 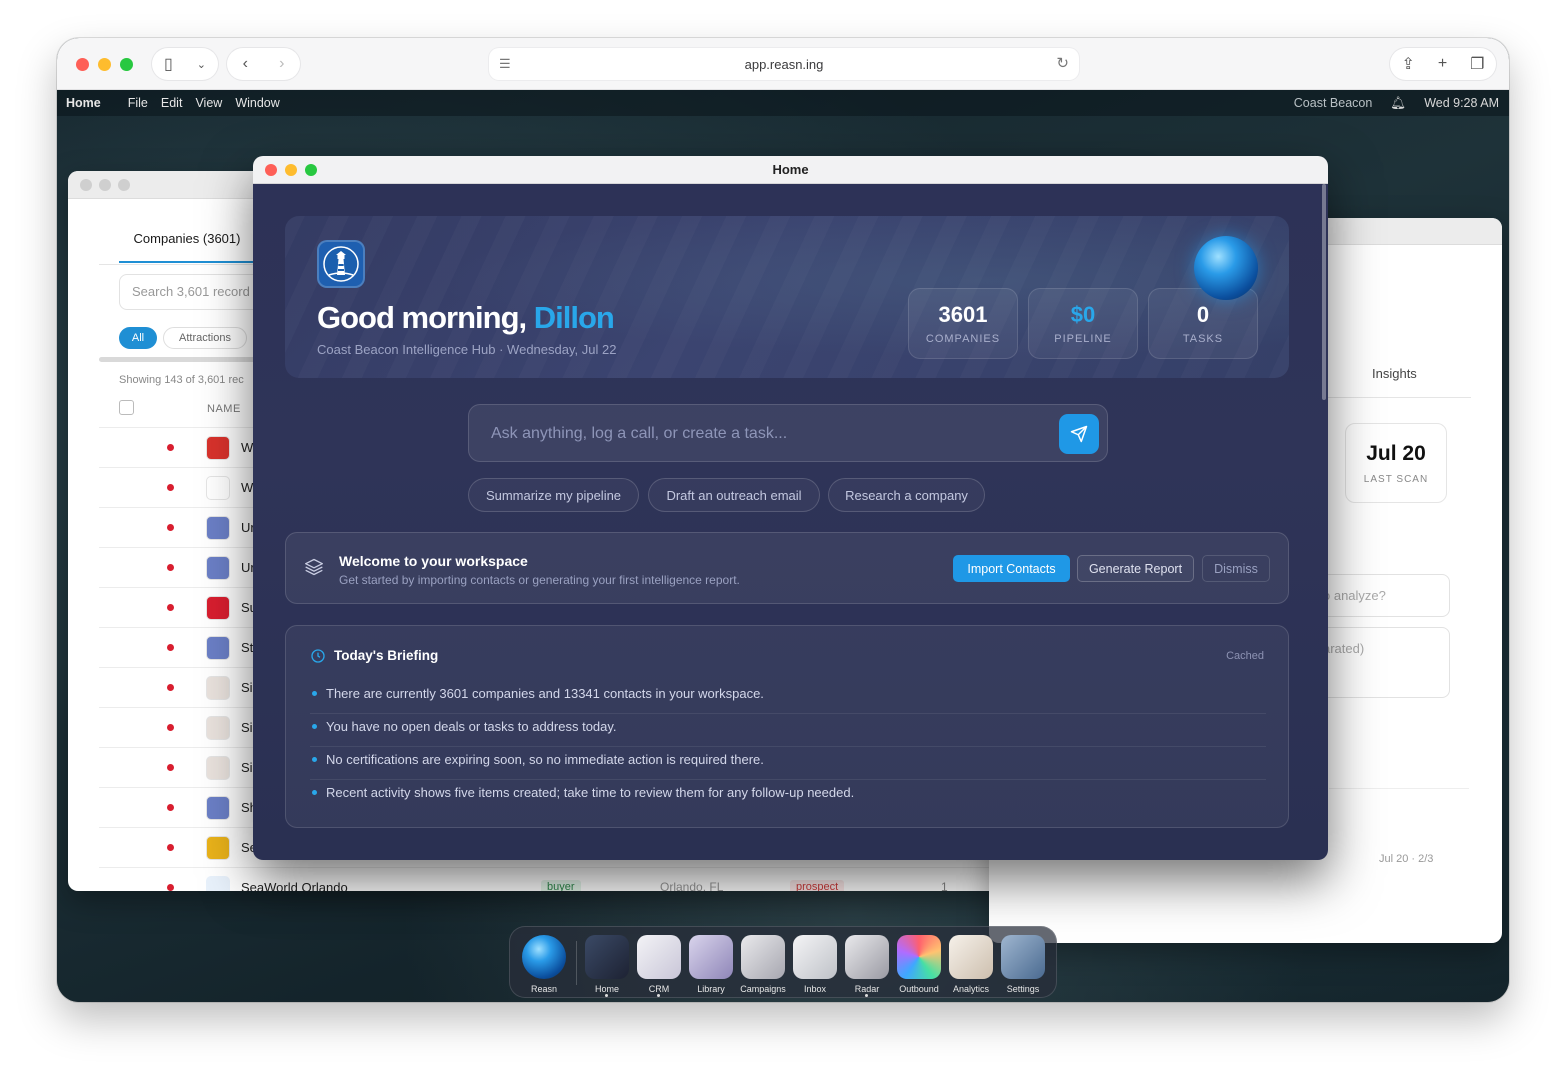 I want to click on menu-edit: Edit, so click(x=172, y=103).